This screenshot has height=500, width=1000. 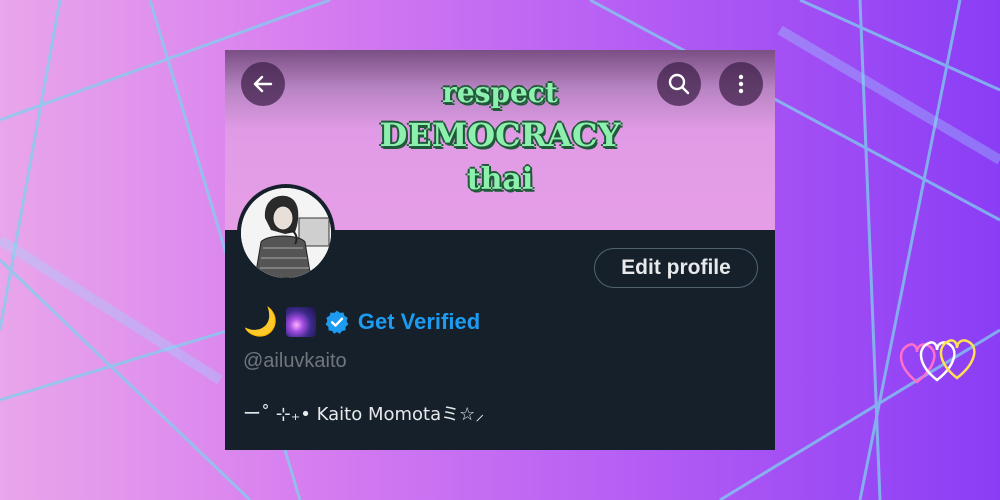 I want to click on avatar-image, so click(x=286, y=233).